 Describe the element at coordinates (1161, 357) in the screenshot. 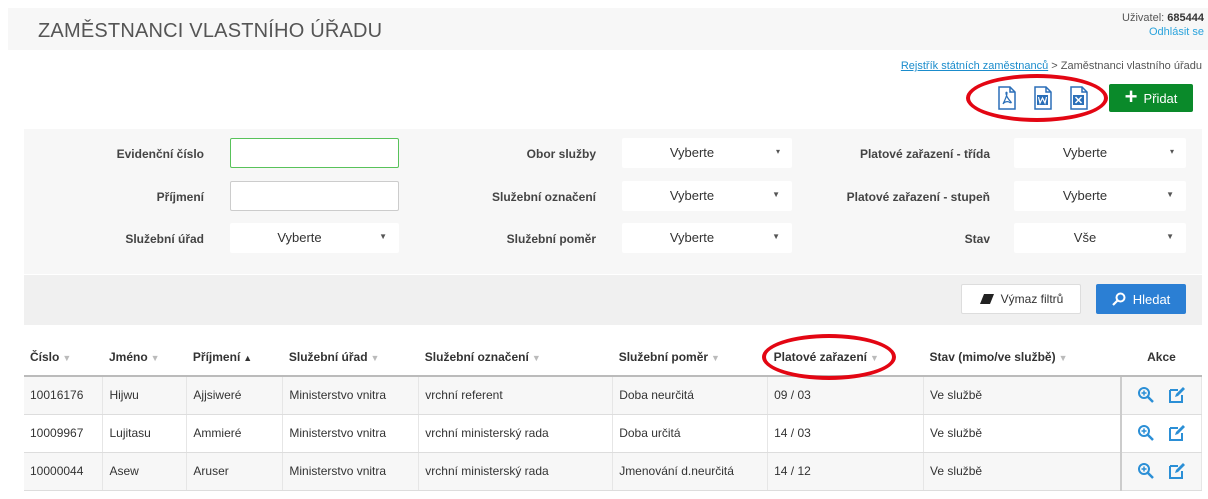

I see `column-header-akce: Akce` at that location.